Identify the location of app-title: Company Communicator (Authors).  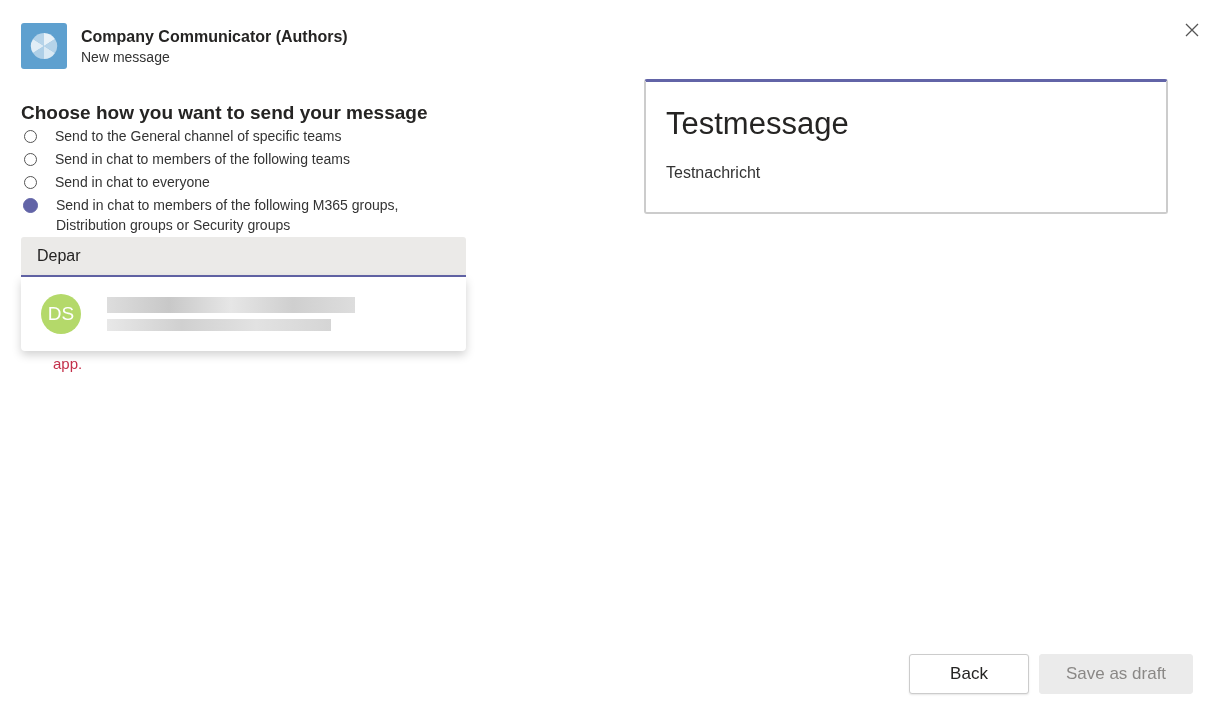
(214, 36).